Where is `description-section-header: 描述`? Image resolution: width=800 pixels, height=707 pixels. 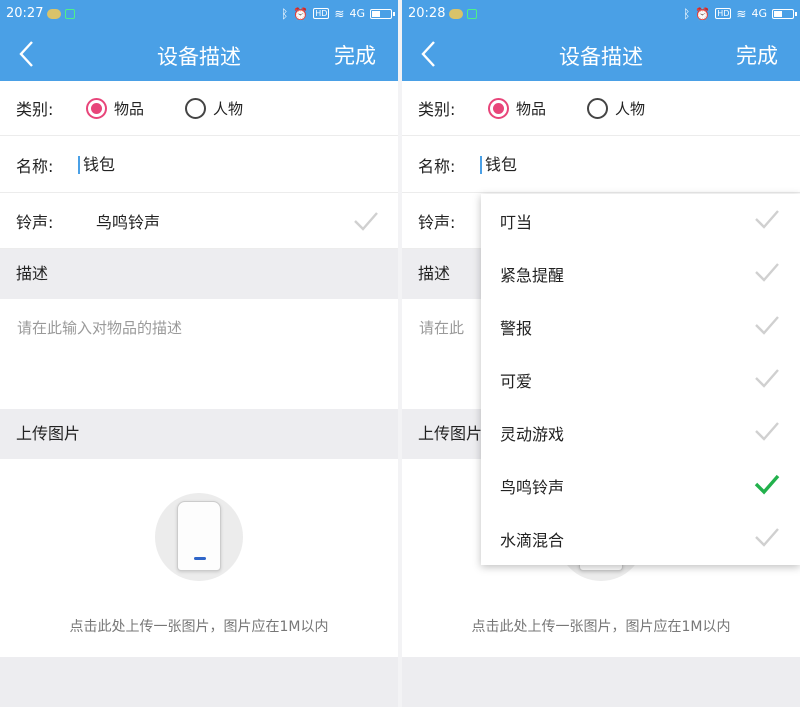
description-section-header: 描述 is located at coordinates (199, 274).